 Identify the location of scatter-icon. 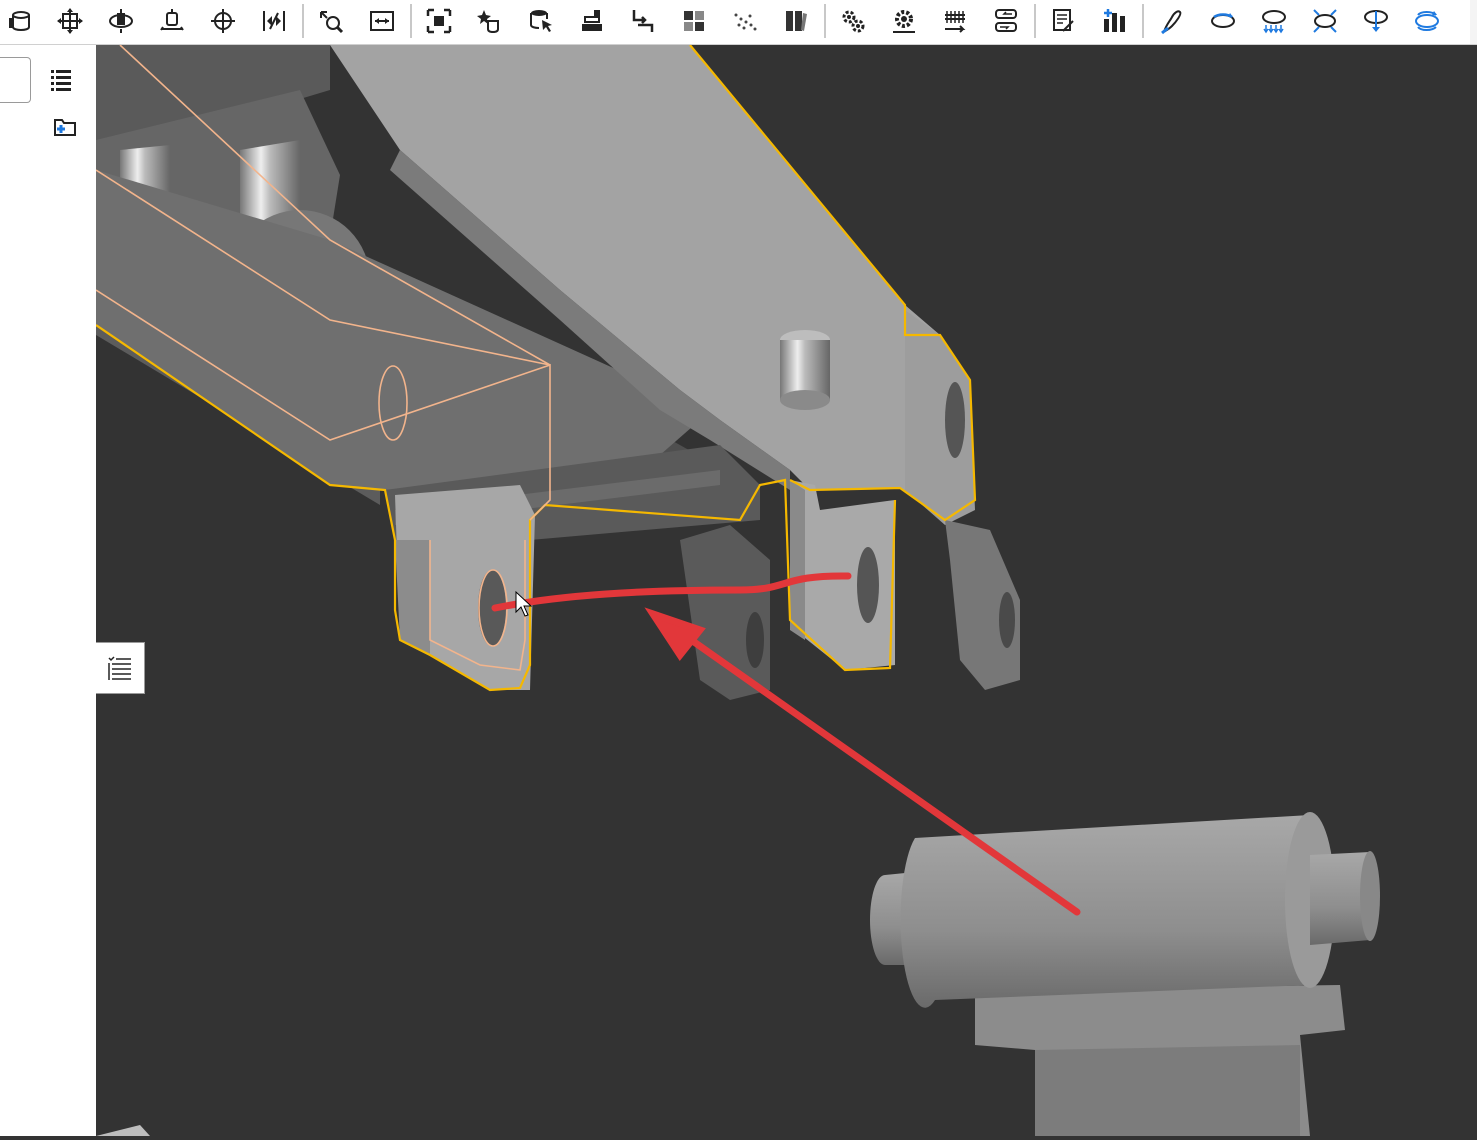
(745, 21).